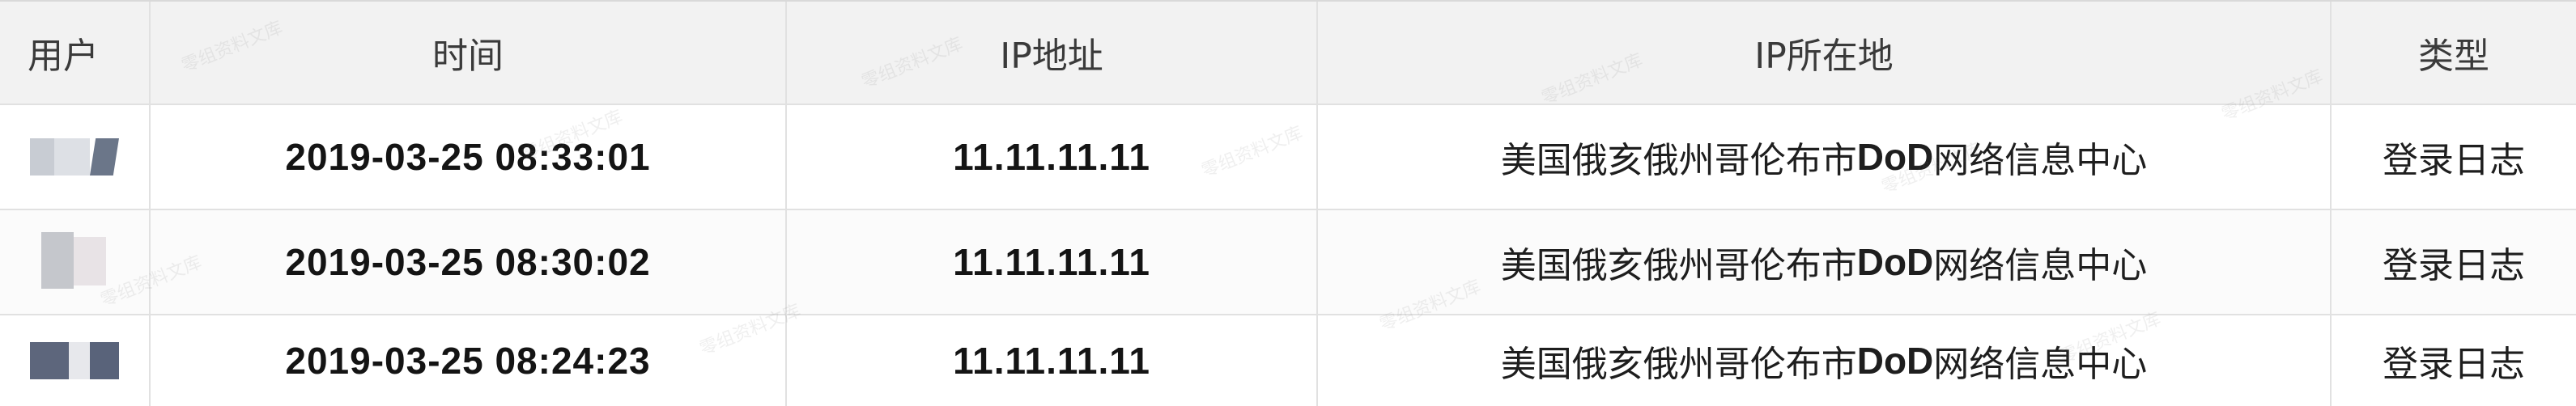 This screenshot has height=406, width=2576. I want to click on column-header-user: 用户, so click(75, 53).